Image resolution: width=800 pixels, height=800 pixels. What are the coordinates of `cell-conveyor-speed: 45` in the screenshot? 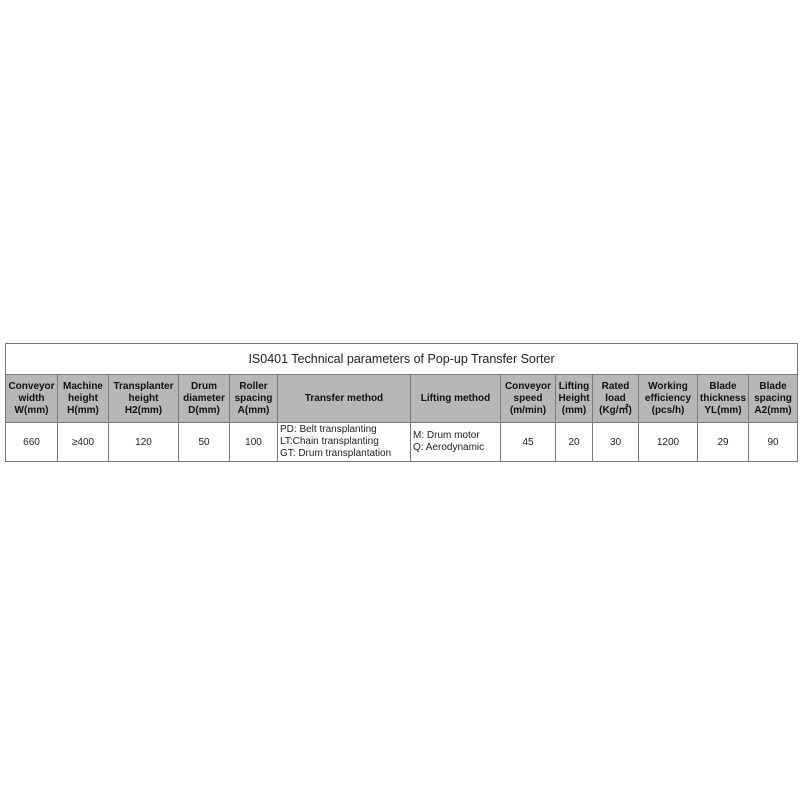 It's located at (528, 442).